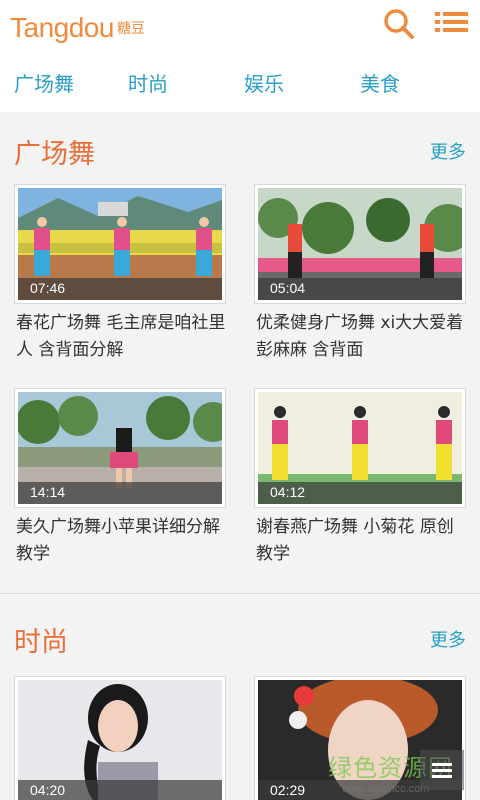 Image resolution: width=480 pixels, height=800 pixels. I want to click on search-icon, so click(399, 24).